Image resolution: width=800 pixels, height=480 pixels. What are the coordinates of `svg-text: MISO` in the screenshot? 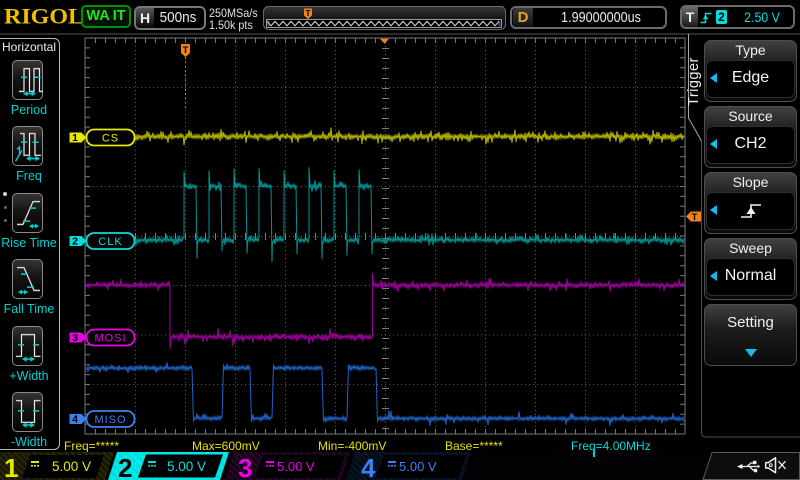 It's located at (110, 420).